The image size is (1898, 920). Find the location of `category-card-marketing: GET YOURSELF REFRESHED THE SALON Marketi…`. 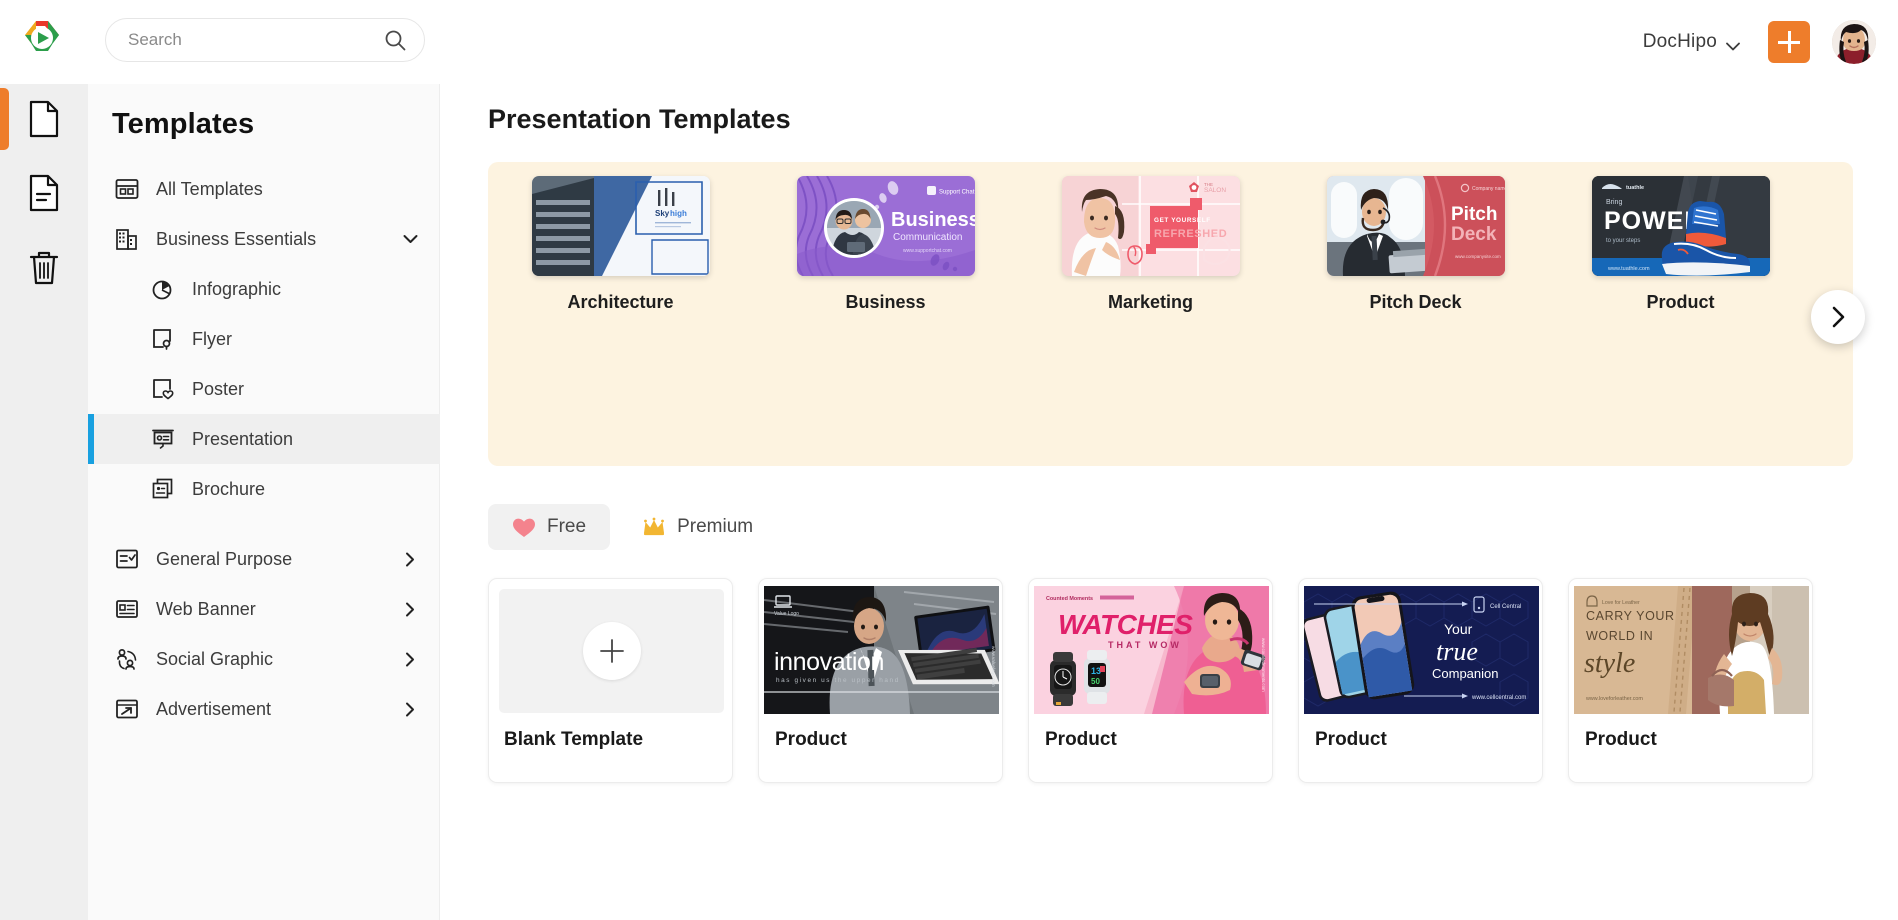

category-card-marketing: GET YOURSELF REFRESHED THE SALON Marketi… is located at coordinates (1150, 276).